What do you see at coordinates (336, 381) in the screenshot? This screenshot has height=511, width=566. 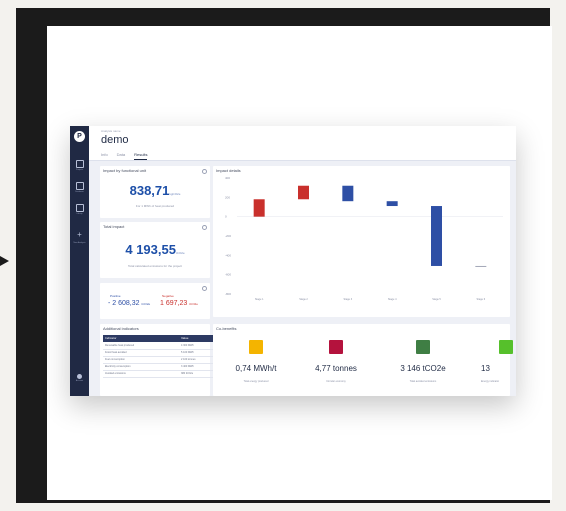 I see `co-benefit-label: Circular economy` at bounding box center [336, 381].